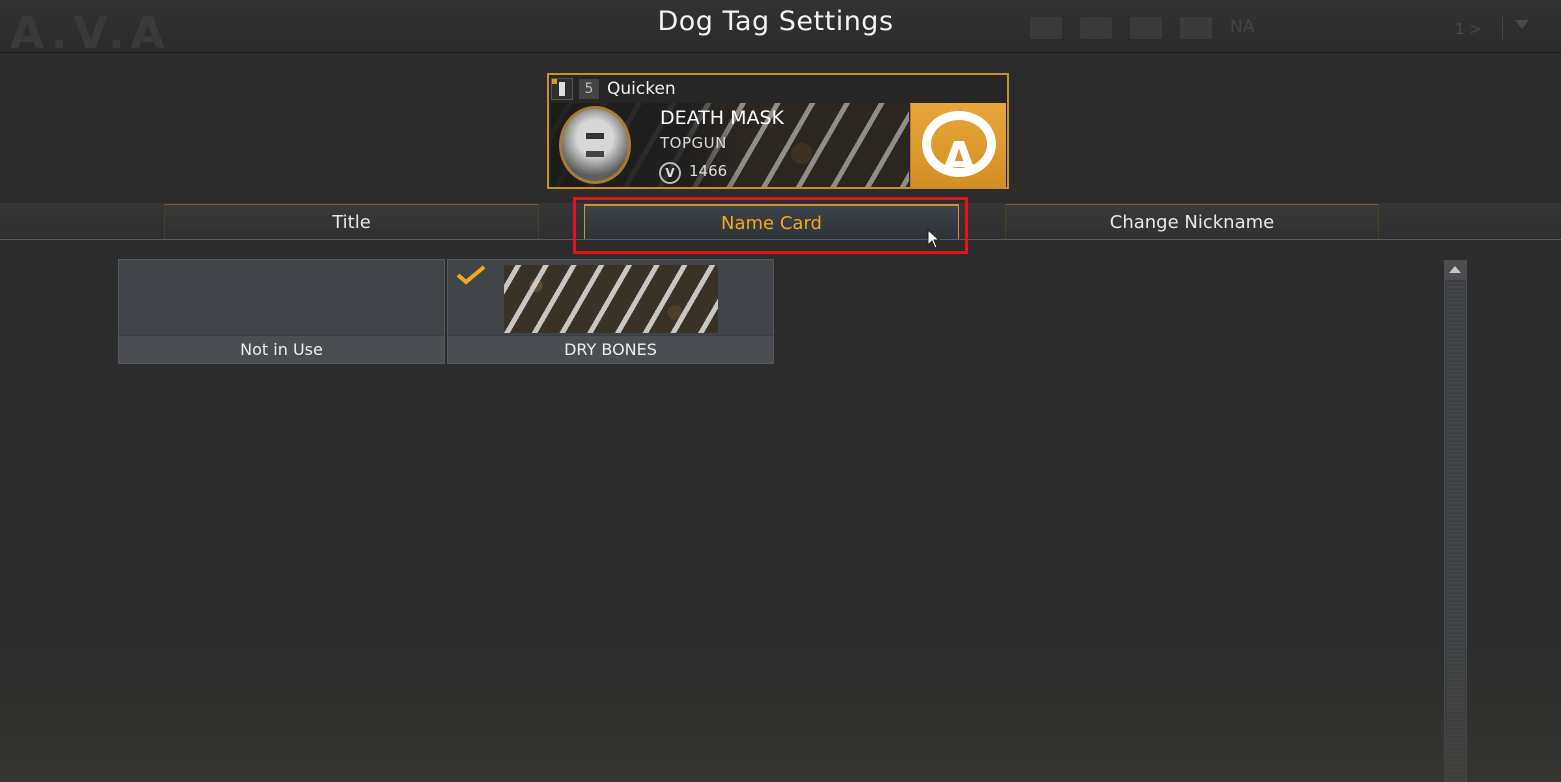  What do you see at coordinates (1196, 28) in the screenshot?
I see `ticket-icon` at bounding box center [1196, 28].